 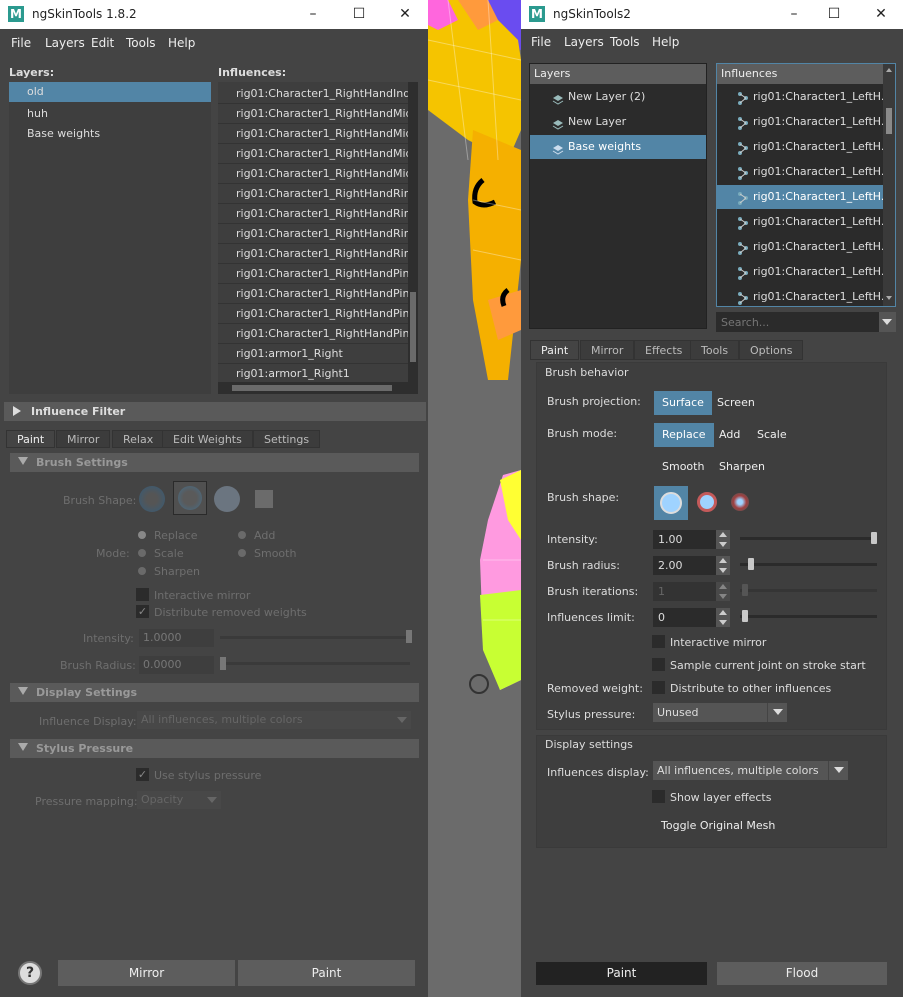 I want to click on influences-hscrollbar, so click(x=318, y=388).